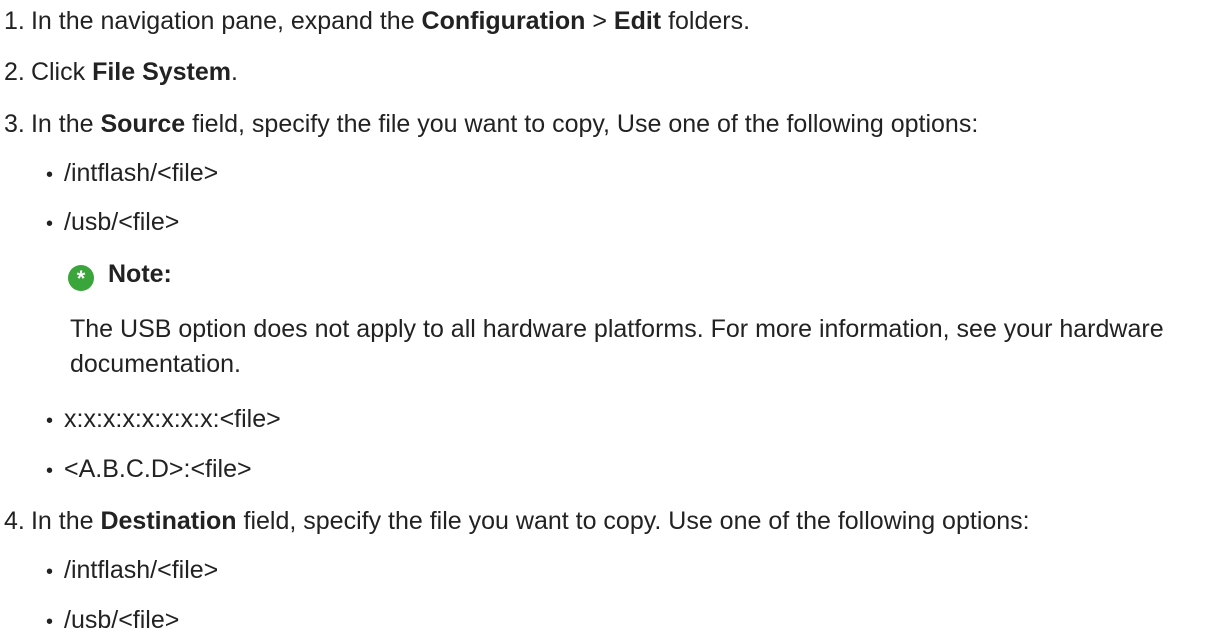 The image size is (1229, 644). I want to click on step-2: 2. Click File System., so click(119, 72).